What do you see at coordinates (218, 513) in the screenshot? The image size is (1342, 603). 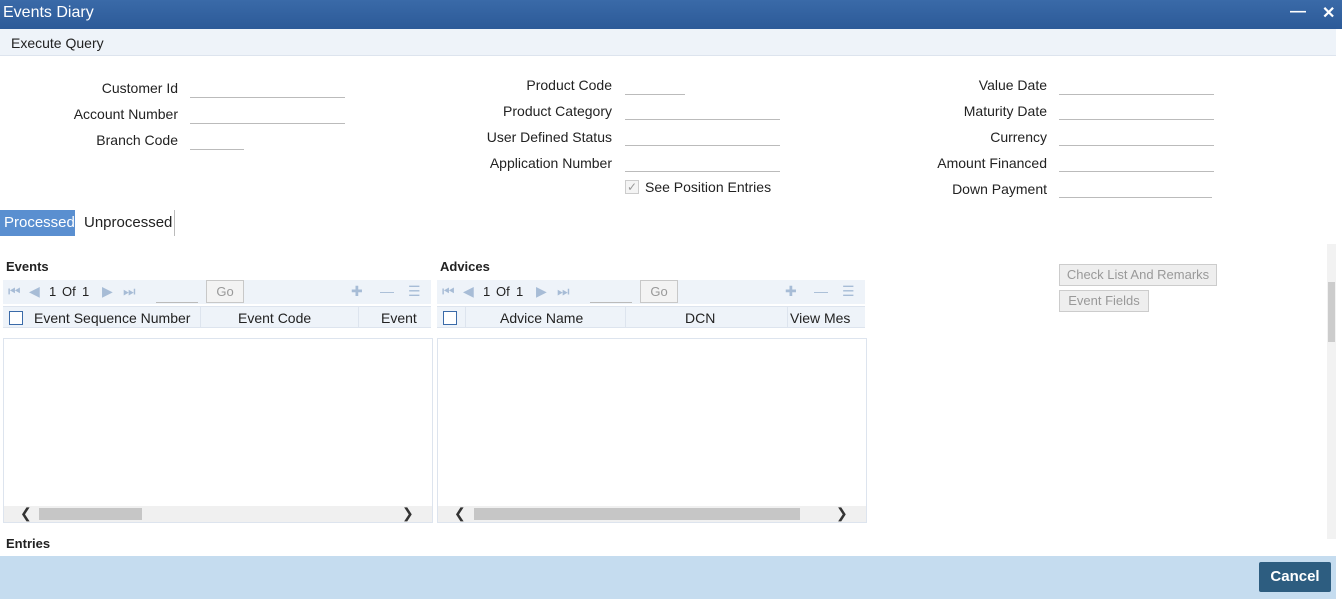 I see `events-horizontal-scrollbar: ❮ ❯` at bounding box center [218, 513].